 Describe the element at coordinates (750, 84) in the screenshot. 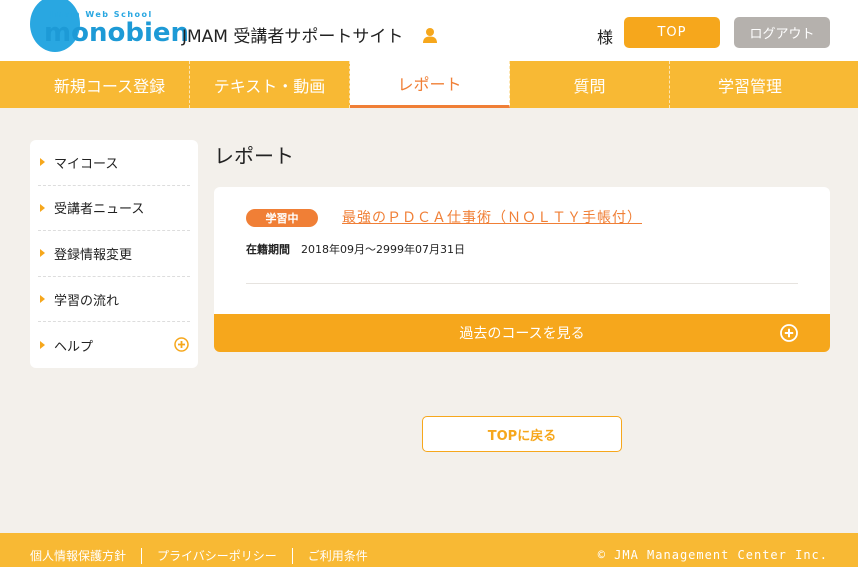

I see `nav-item-learning-management: 学習管理` at that location.